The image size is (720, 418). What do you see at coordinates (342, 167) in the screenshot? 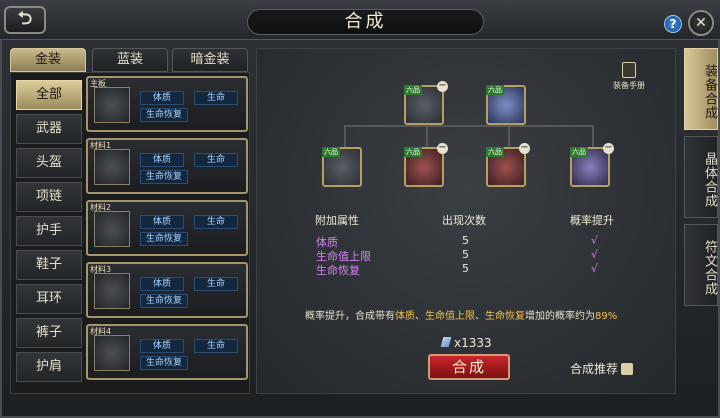
I see `material-node-1: 六品` at bounding box center [342, 167].